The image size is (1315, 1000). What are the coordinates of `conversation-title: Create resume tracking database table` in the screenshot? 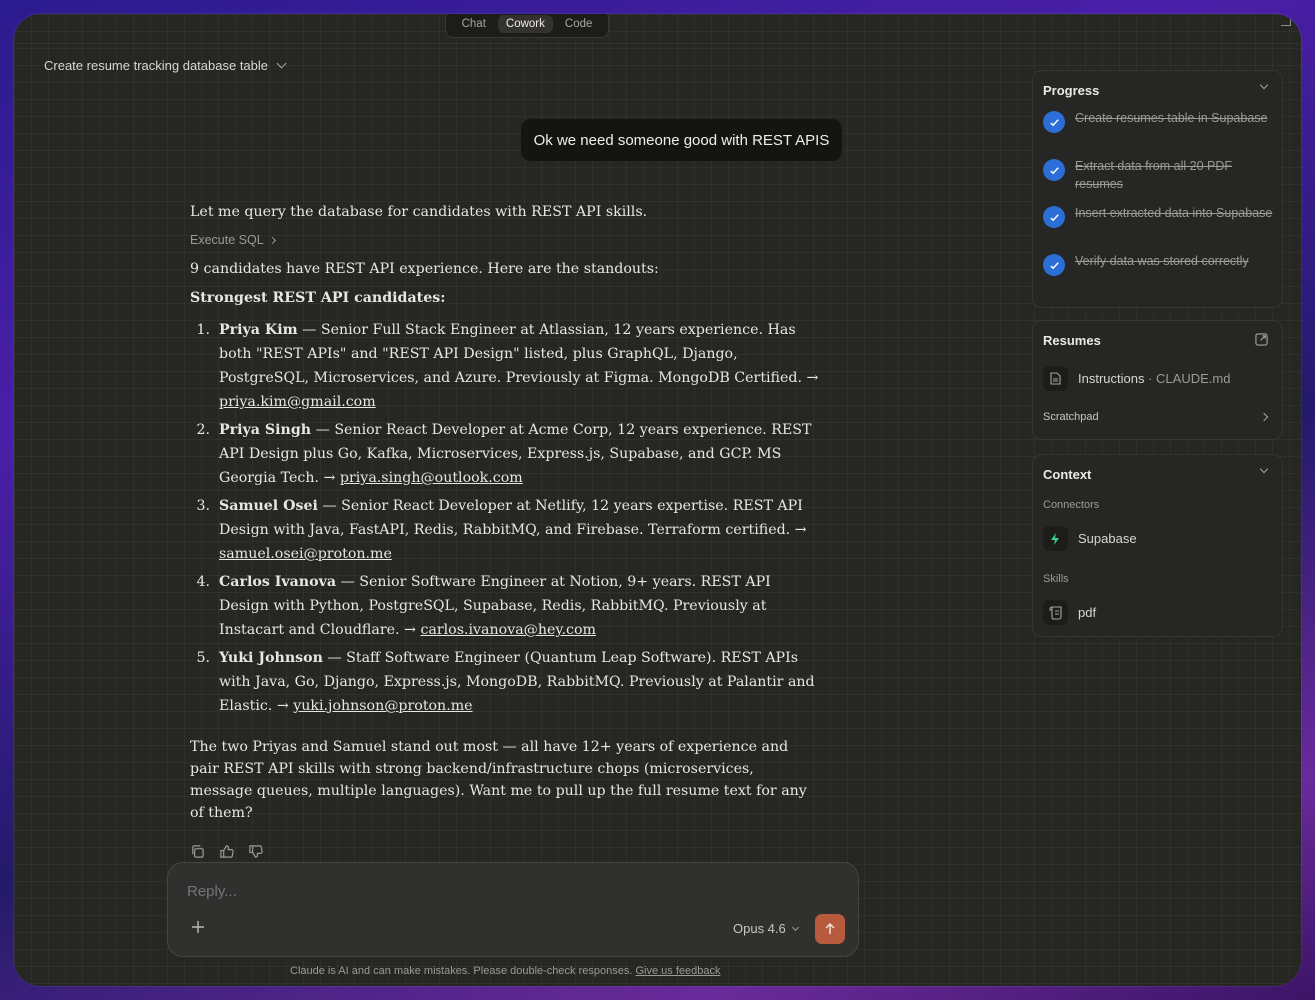 It's located at (156, 65).